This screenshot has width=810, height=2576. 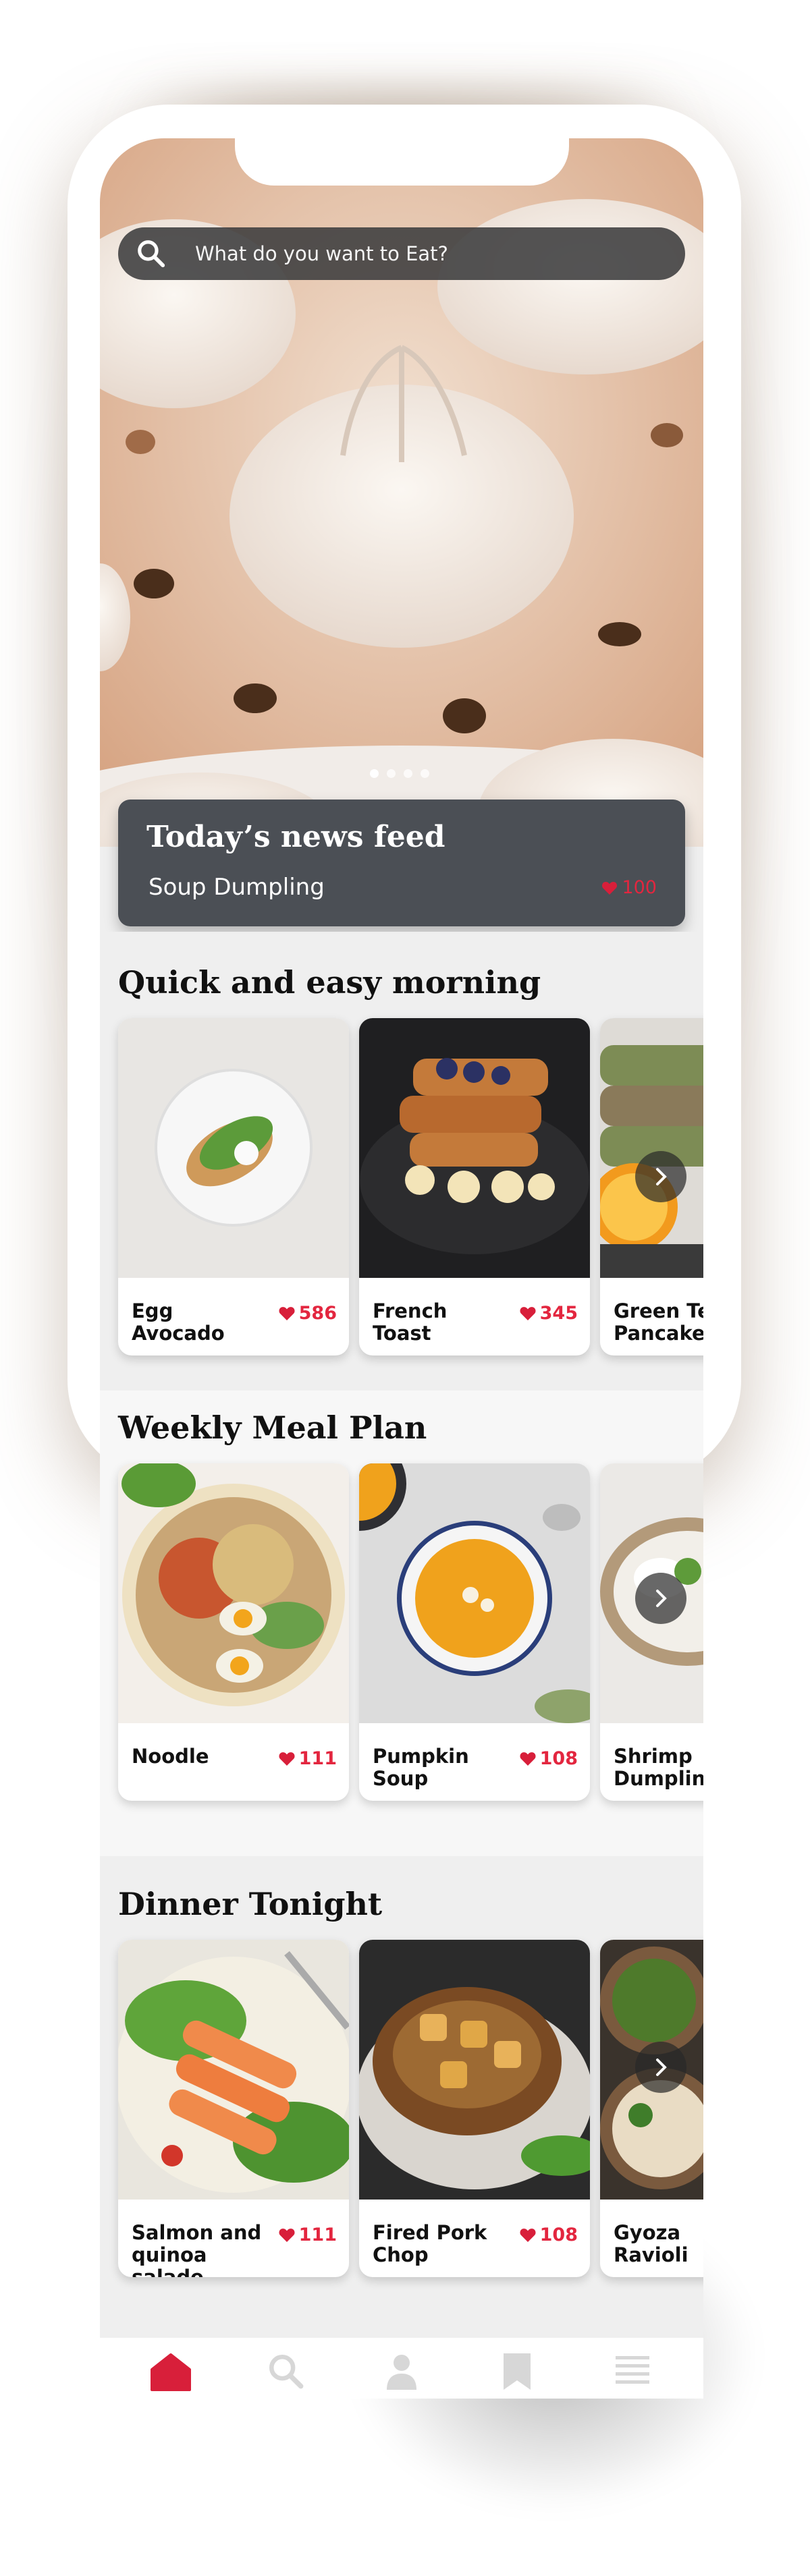 I want to click on recipe-like-count: 345, so click(x=558, y=1313).